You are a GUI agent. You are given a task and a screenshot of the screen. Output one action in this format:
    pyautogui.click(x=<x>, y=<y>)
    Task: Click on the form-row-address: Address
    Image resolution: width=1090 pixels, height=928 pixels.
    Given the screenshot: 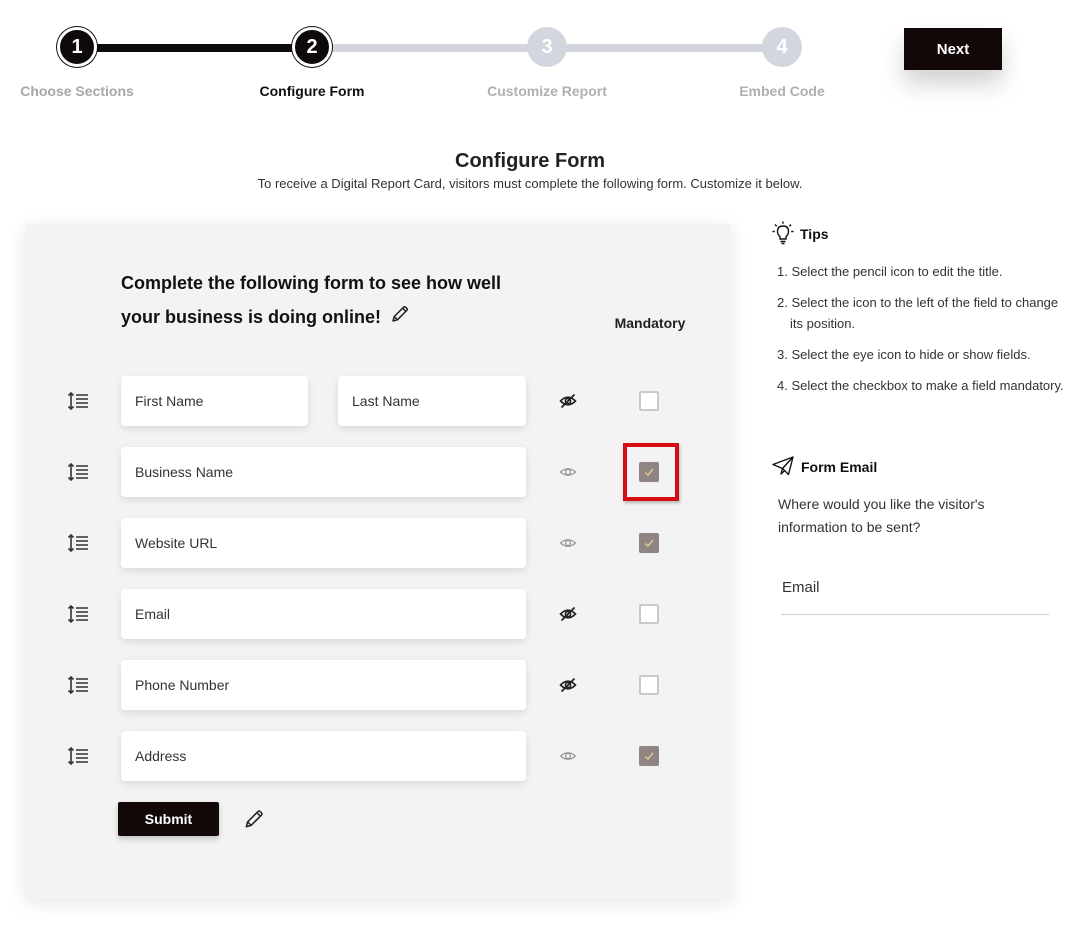 What is the action you would take?
    pyautogui.click(x=378, y=756)
    